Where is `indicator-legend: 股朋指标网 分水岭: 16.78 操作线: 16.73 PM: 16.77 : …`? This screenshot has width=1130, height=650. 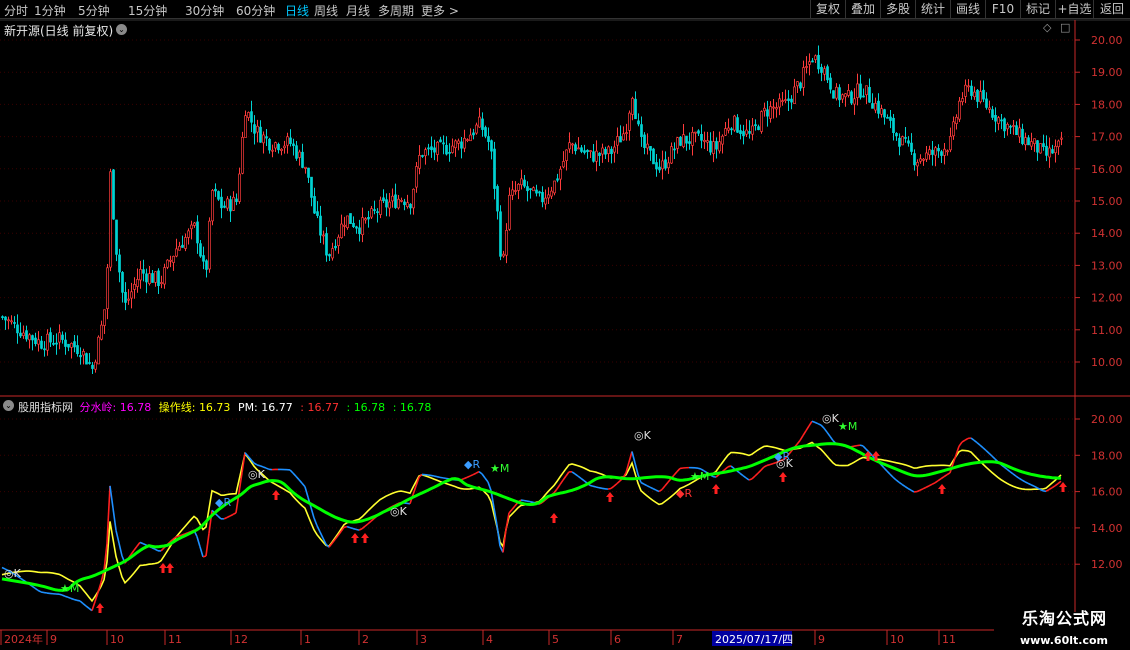
indicator-legend: 股朋指标网 分水岭: 16.78 操作线: 16.73 PM: 16.77 : … is located at coordinates (224, 407).